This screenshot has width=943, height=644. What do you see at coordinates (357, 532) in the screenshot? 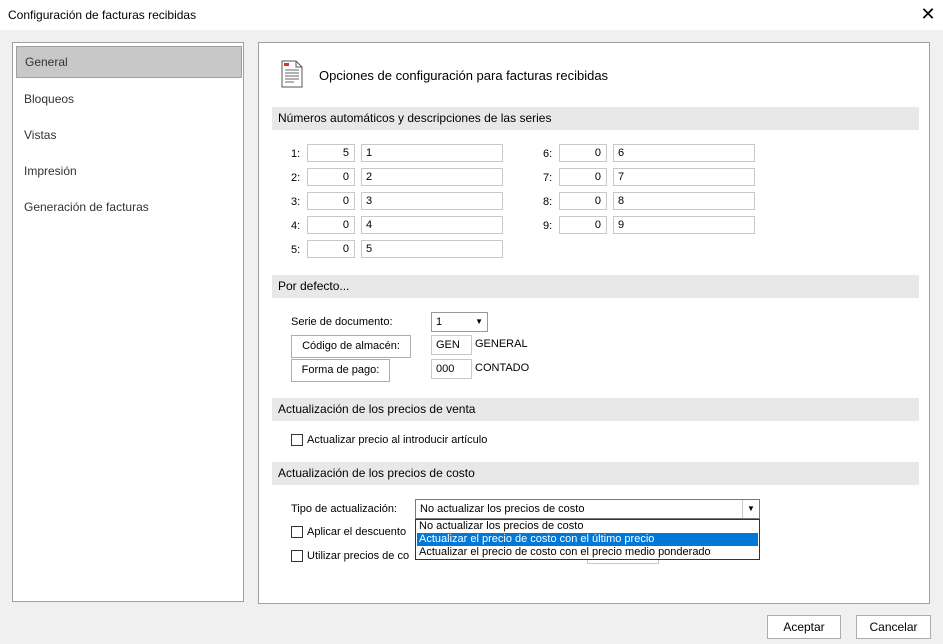
I see `aplicar-descuento-label: Aplicar el descuento` at bounding box center [357, 532].